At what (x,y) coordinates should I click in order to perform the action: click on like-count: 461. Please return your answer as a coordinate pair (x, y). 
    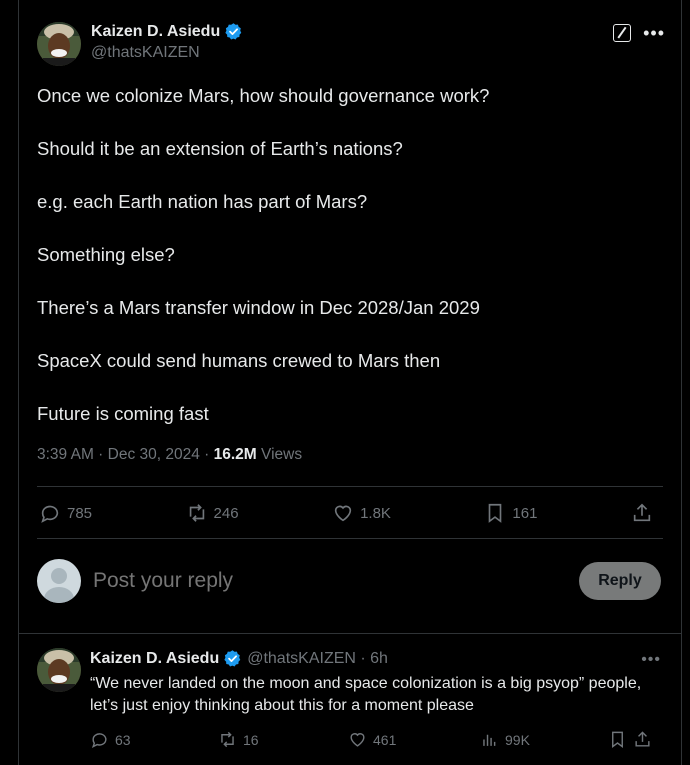
    Looking at the image, I should click on (385, 739).